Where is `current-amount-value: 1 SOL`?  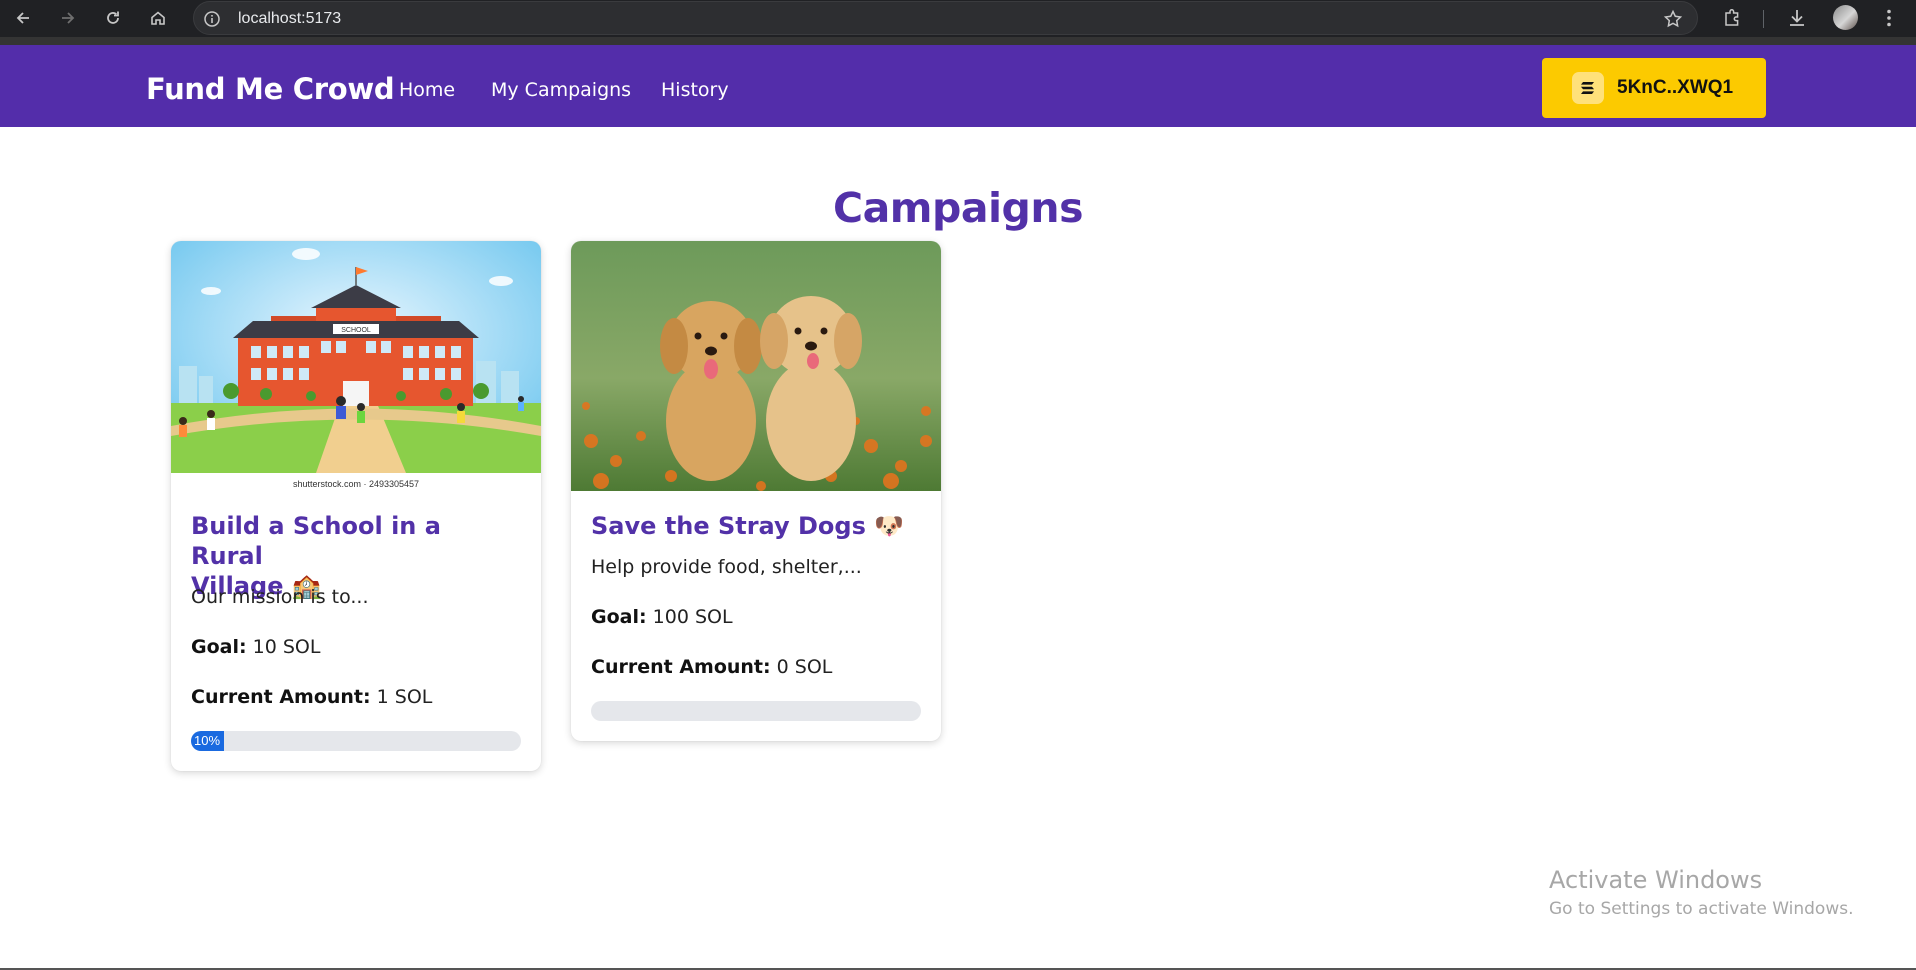
current-amount-value: 1 SOL is located at coordinates (404, 697).